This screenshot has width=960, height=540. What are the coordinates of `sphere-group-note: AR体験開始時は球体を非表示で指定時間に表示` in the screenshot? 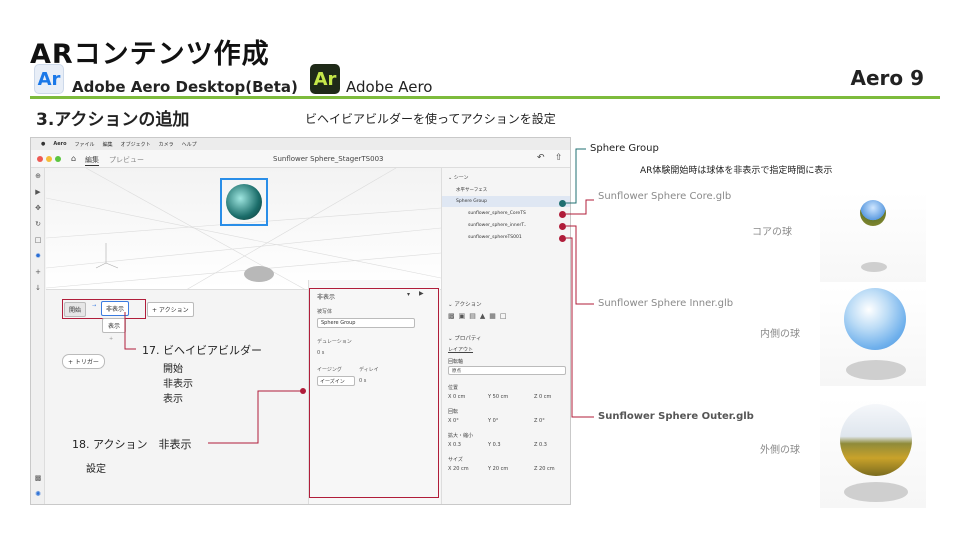 It's located at (736, 171).